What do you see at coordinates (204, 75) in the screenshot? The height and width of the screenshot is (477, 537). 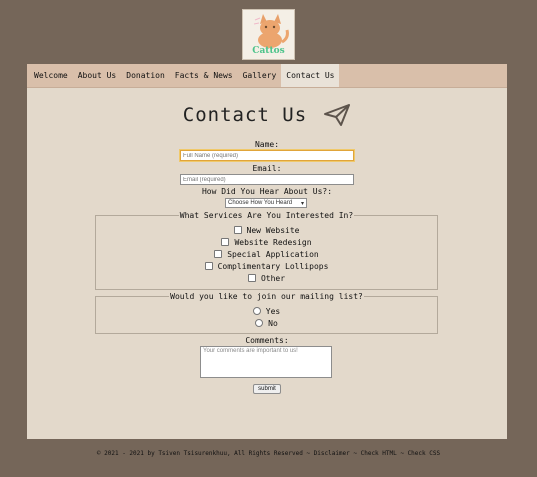 I see `nav-item-facts-news: Facts & News` at bounding box center [204, 75].